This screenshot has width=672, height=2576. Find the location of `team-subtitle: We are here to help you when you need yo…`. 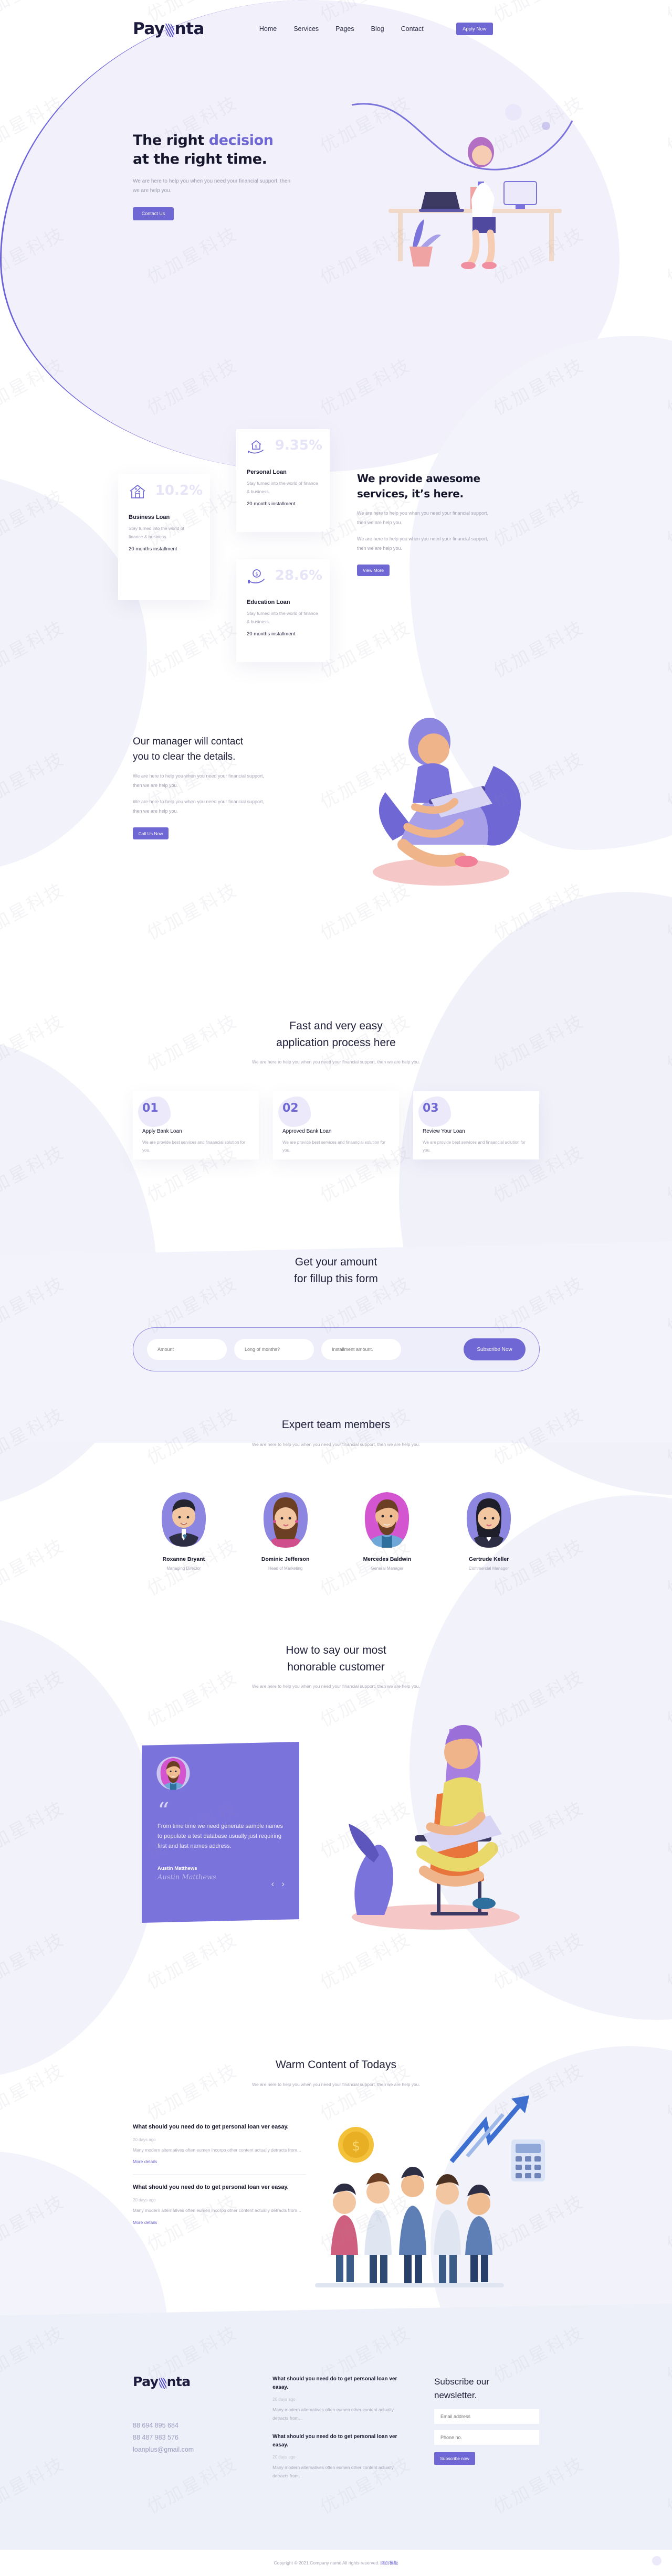

team-subtitle: We are here to help you when you need yo… is located at coordinates (336, 1444).